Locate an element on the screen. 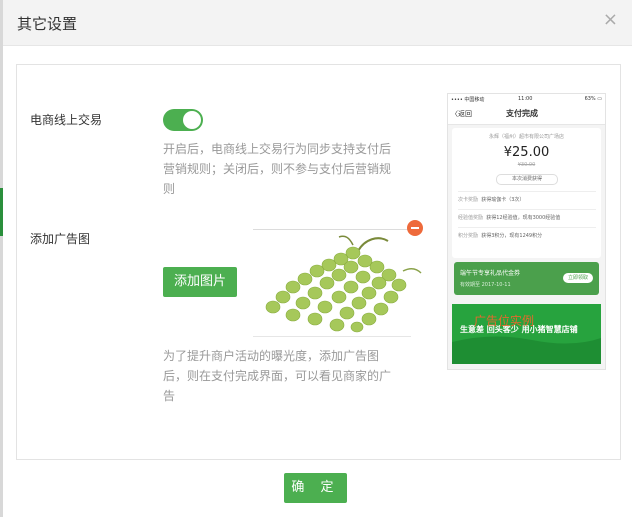 The height and width of the screenshot is (517, 632). reward-value: 获得12经验值，现有3000经验值 is located at coordinates (523, 218).